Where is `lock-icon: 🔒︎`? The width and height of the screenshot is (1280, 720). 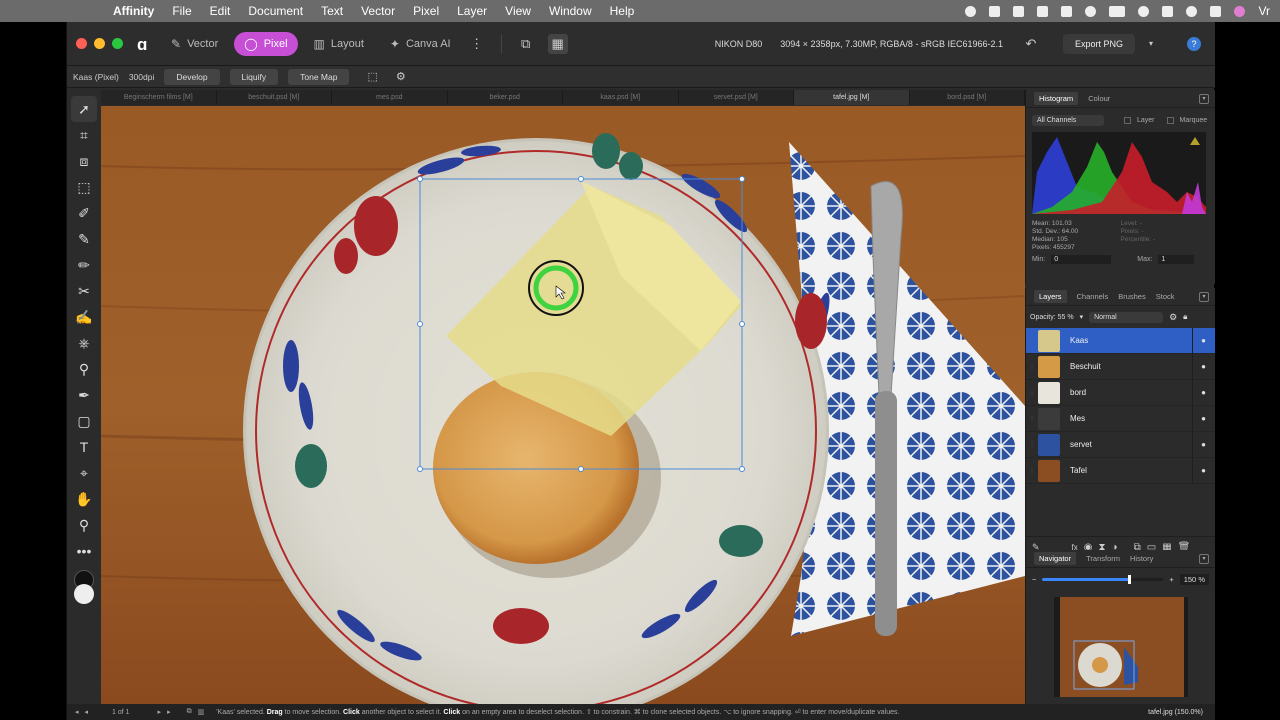
lock-icon: 🔒︎ is located at coordinates (1185, 317).